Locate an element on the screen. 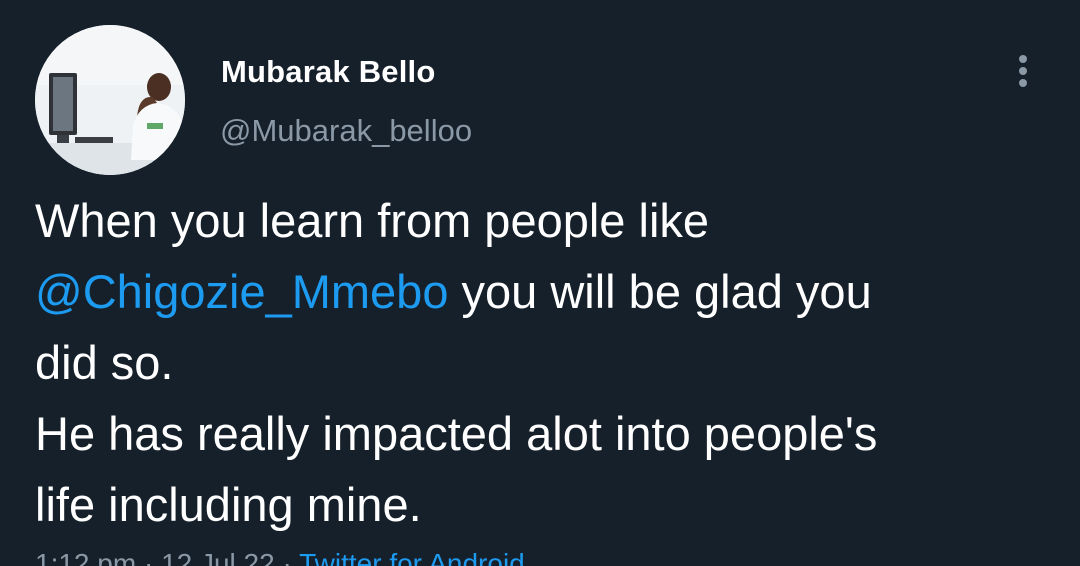  profile-photo-icon is located at coordinates (110, 100).